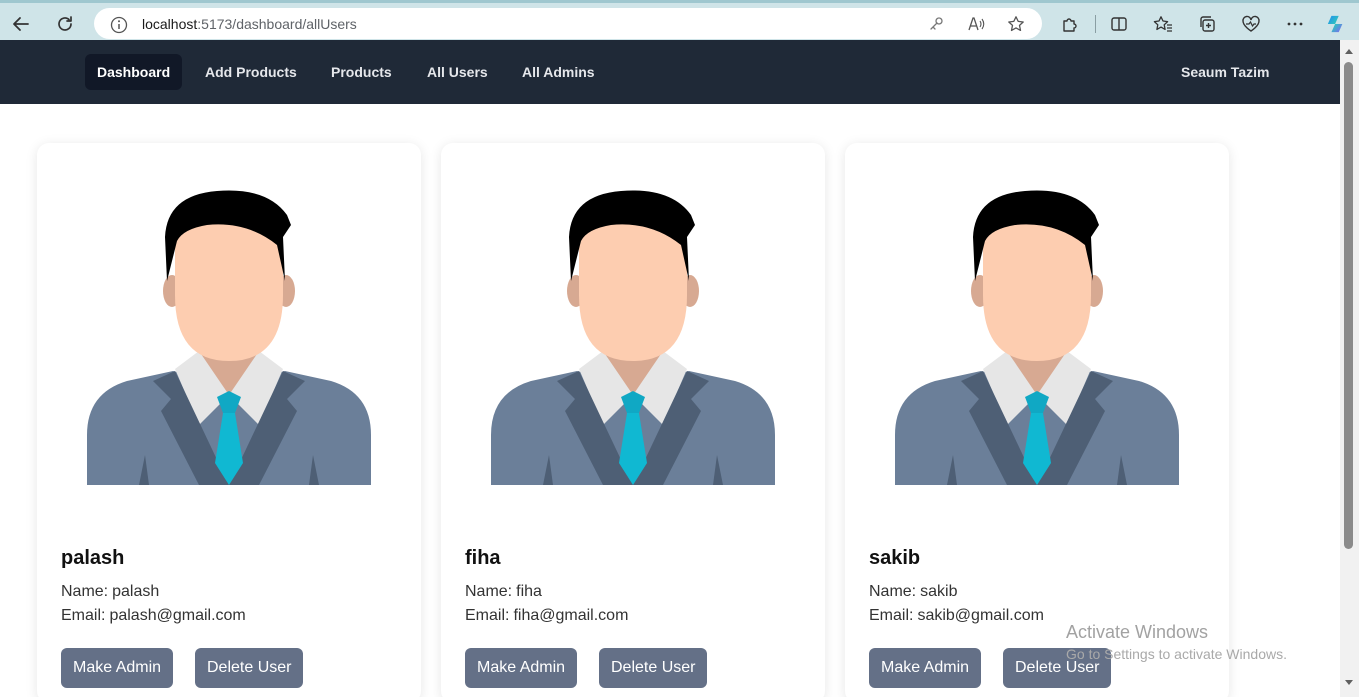 The image size is (1359, 697). Describe the element at coordinates (895, 558) in the screenshot. I see `user-card-title: sakib` at that location.